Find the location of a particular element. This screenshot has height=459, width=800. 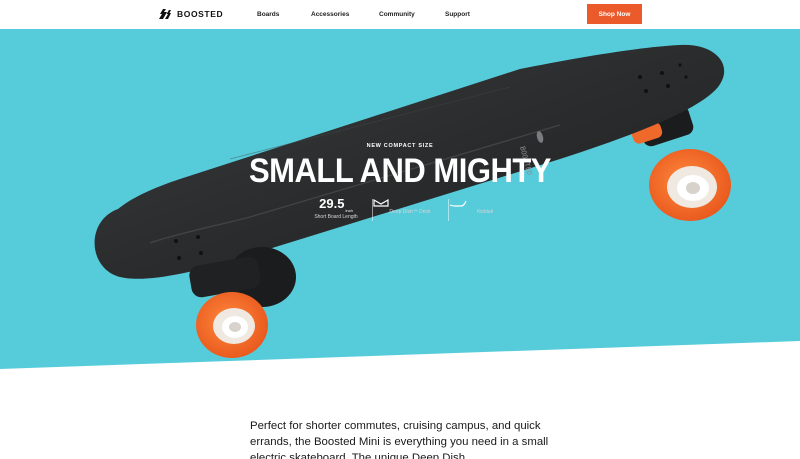

stat-unit: inch is located at coordinates (349, 210).